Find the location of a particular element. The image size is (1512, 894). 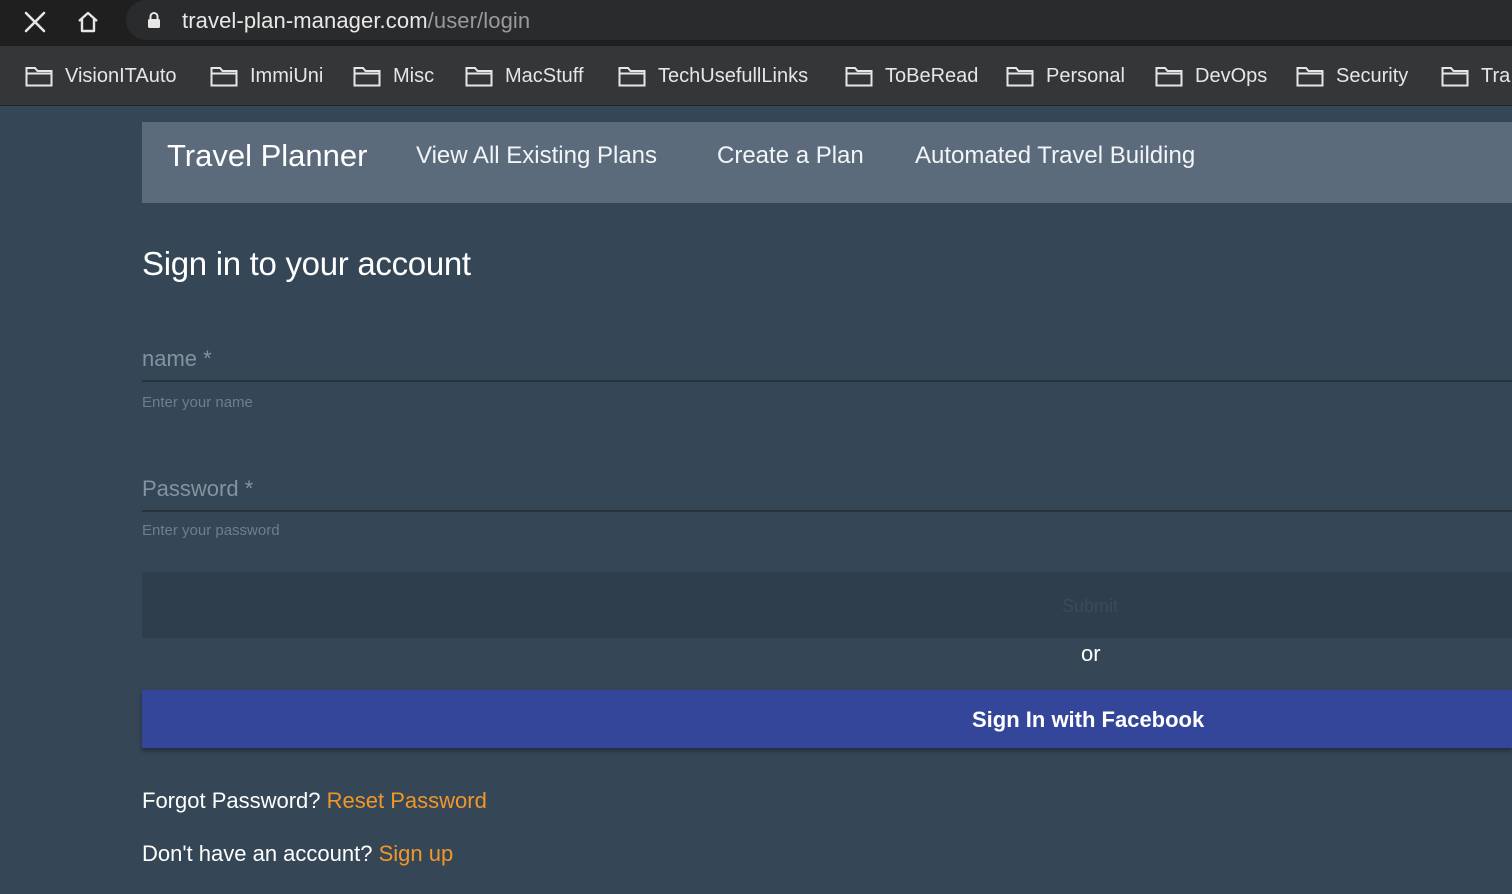

url-path: /user/login is located at coordinates (479, 20).